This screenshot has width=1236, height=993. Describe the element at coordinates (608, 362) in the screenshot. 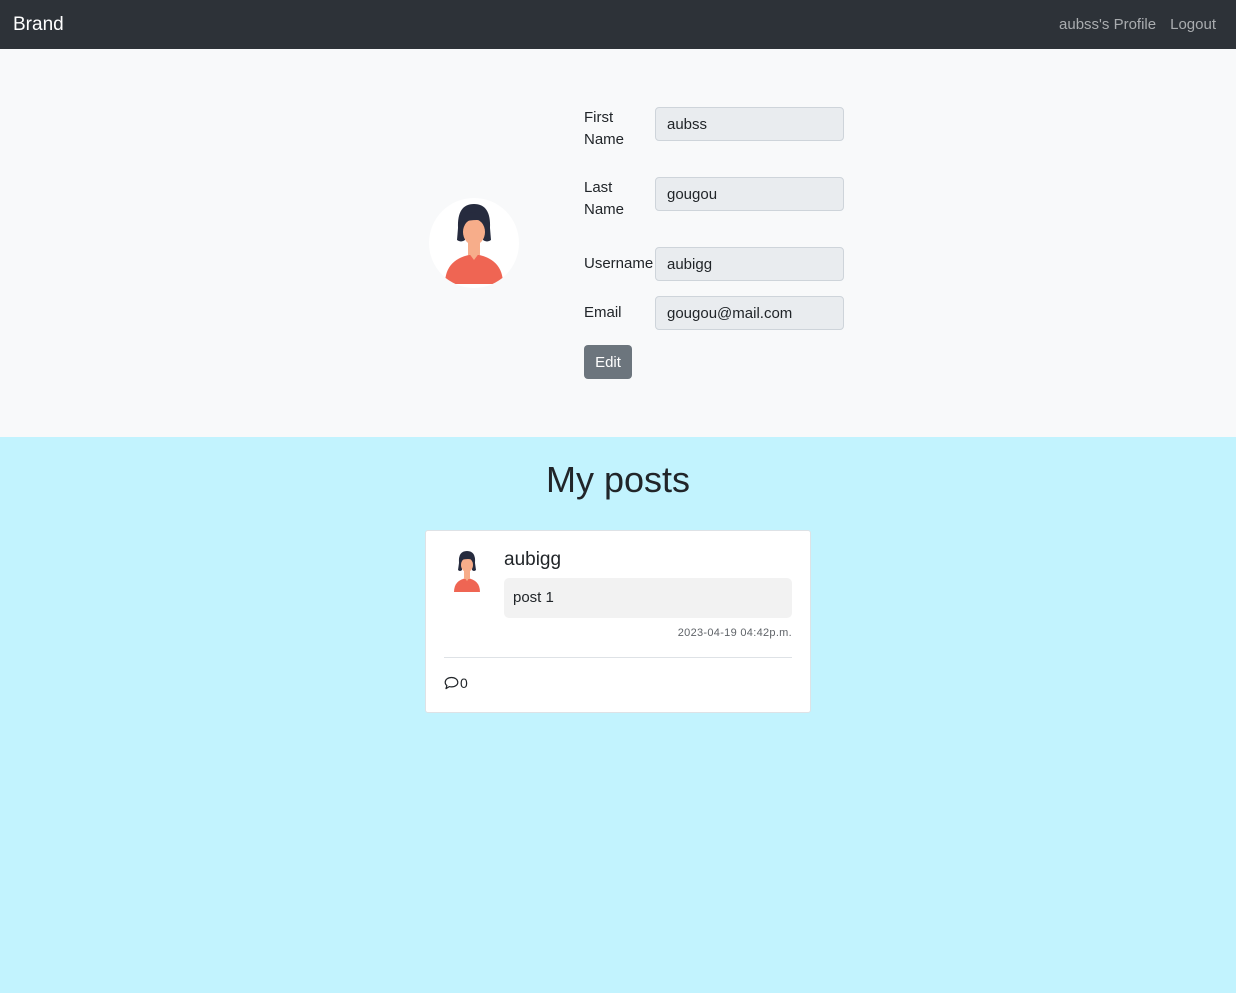

I see `edit-button: Edit` at that location.